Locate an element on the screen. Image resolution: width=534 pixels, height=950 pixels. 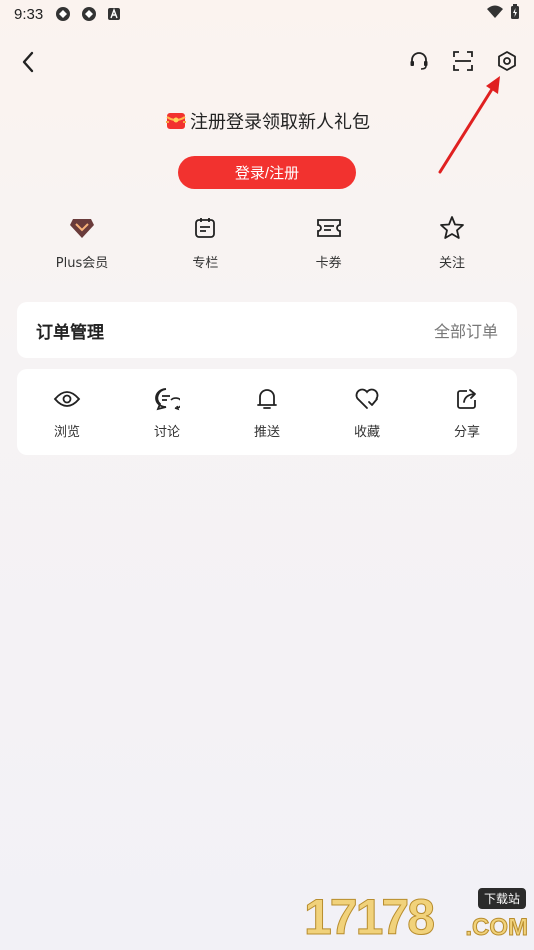
chevron-left-icon is located at coordinates (28, 62).